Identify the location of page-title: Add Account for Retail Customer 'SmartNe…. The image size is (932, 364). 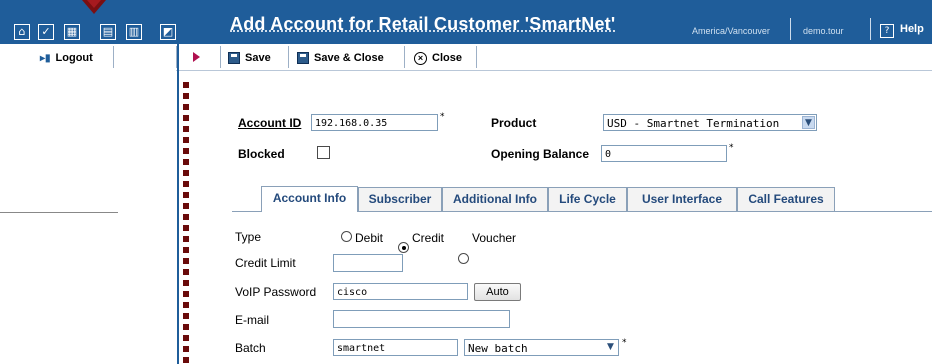
(423, 24).